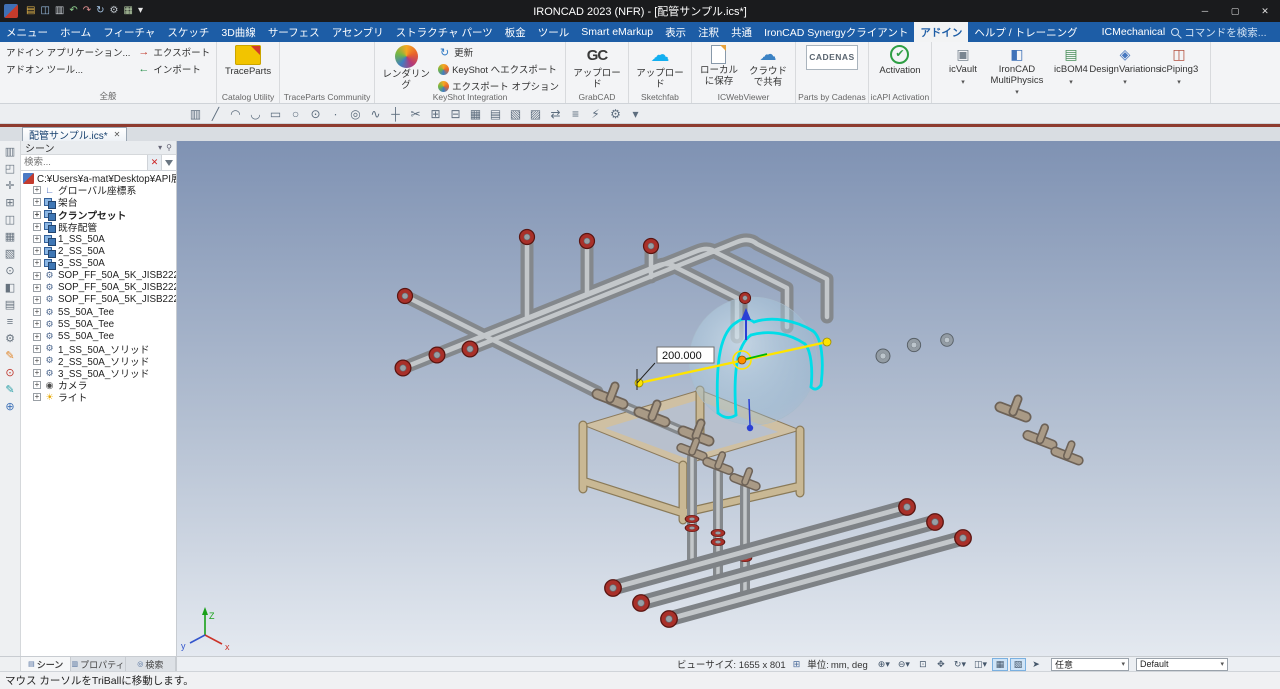 The height and width of the screenshot is (689, 1280). What do you see at coordinates (1205, 11) in the screenshot?
I see `minimize-button: ─` at bounding box center [1205, 11].